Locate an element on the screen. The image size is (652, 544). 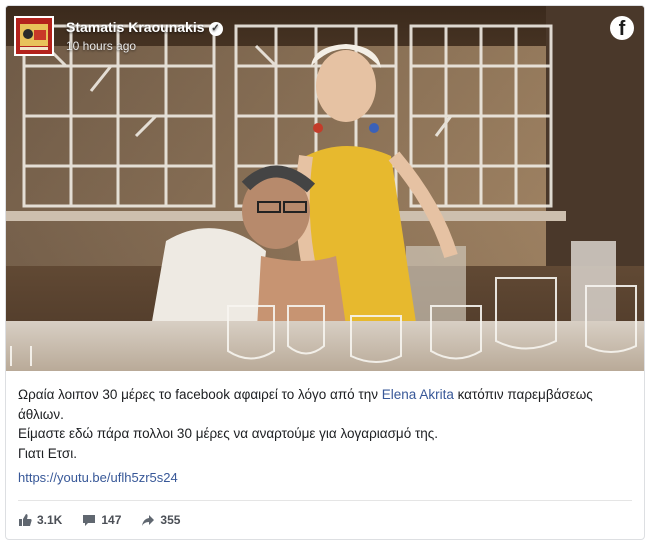
shares-stat: 355 is located at coordinates (160, 520).